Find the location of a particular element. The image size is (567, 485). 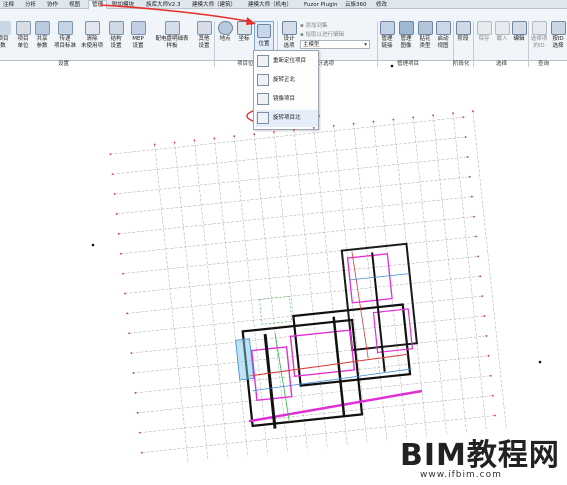

watermark-brand: BIM教程网 is located at coordinates (480, 455).